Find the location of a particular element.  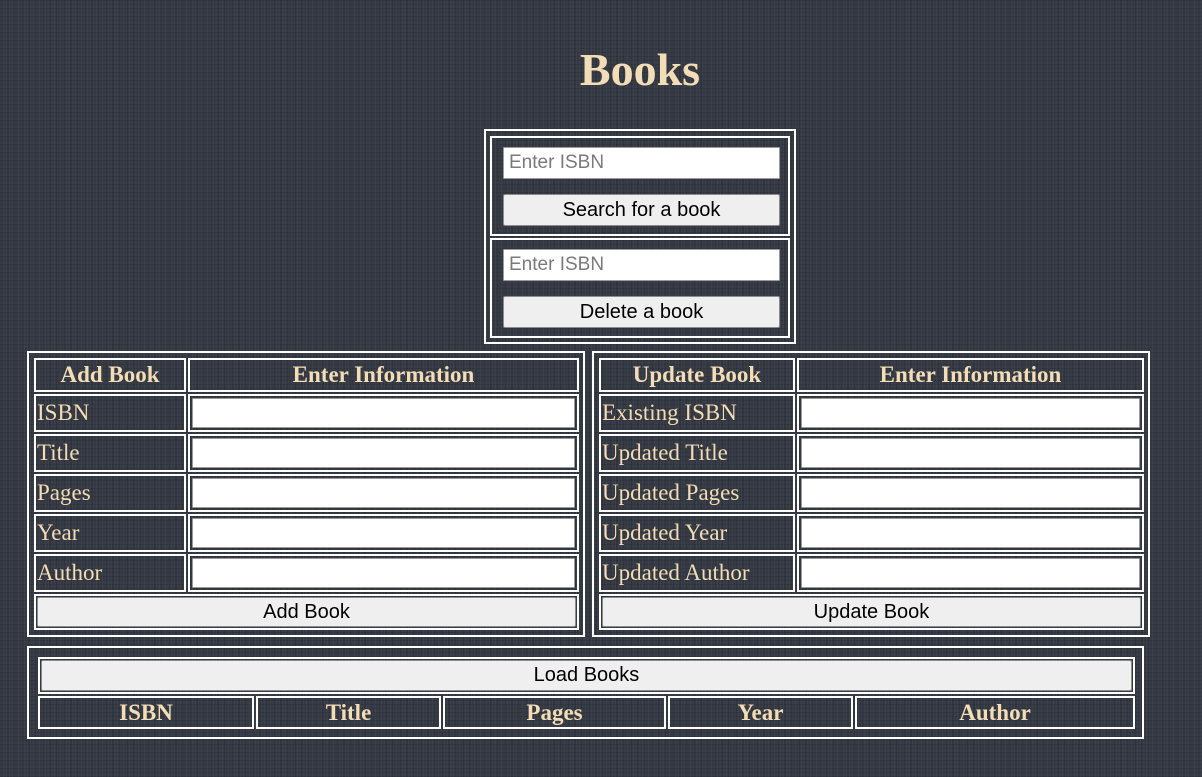

update-button-cell: Update Book is located at coordinates (871, 612).